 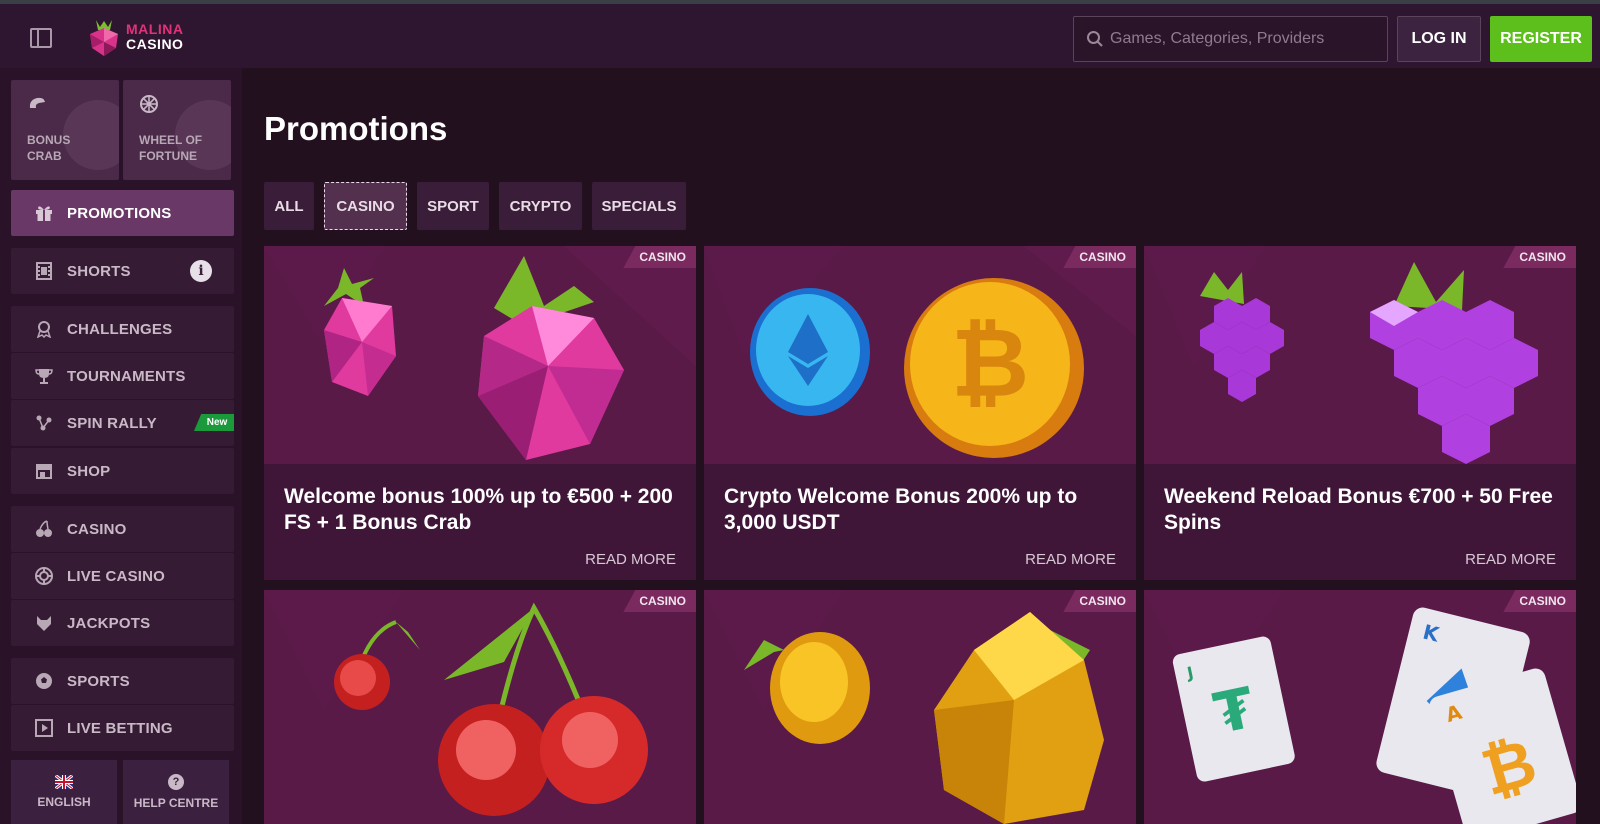 I want to click on tile-wheel-of-fortune: WHEEL OF FORTUNE, so click(x=177, y=130).